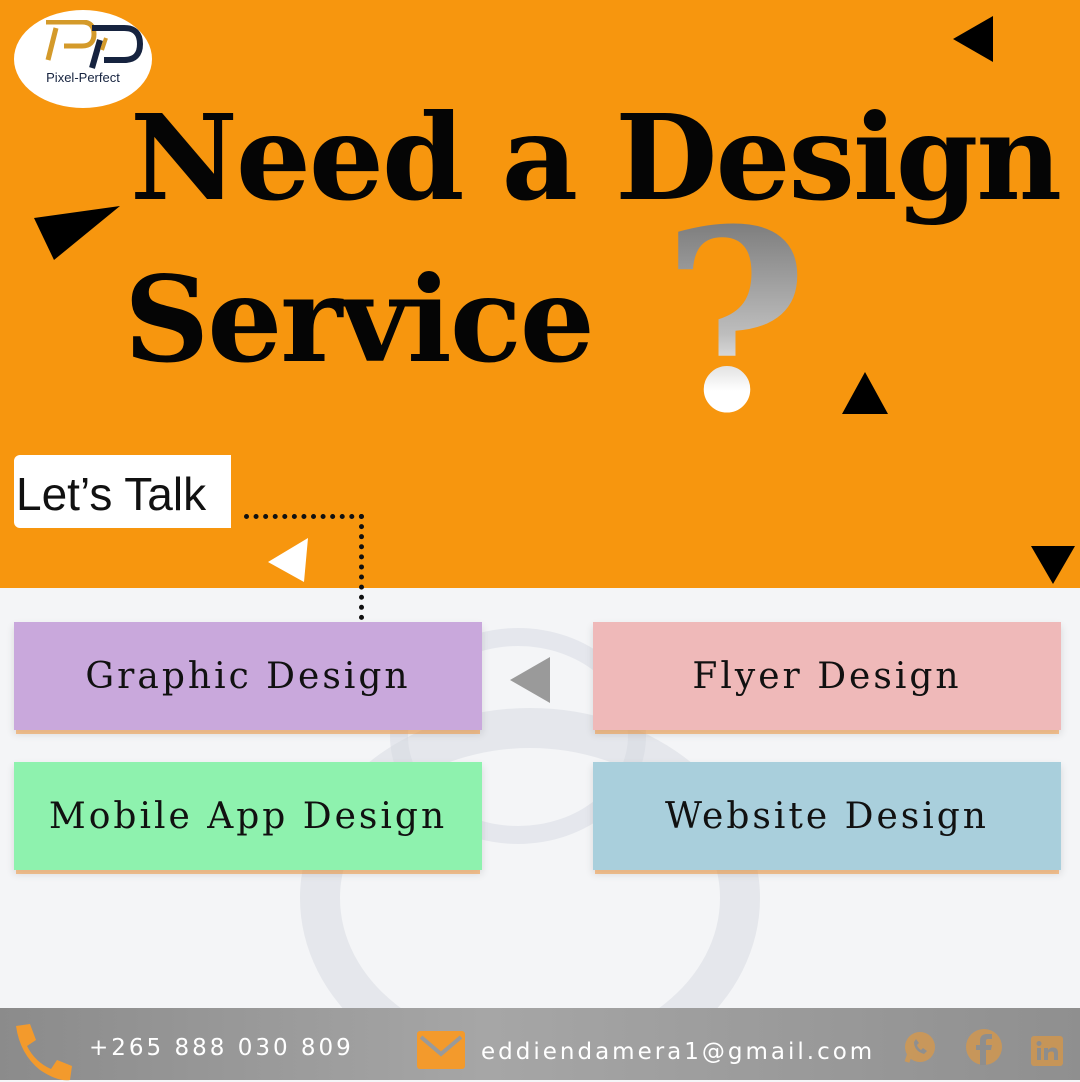 Image resolution: width=1080 pixels, height=1082 pixels. What do you see at coordinates (678, 1052) in the screenshot?
I see `email-address: eddiendamera1@gmail.com` at bounding box center [678, 1052].